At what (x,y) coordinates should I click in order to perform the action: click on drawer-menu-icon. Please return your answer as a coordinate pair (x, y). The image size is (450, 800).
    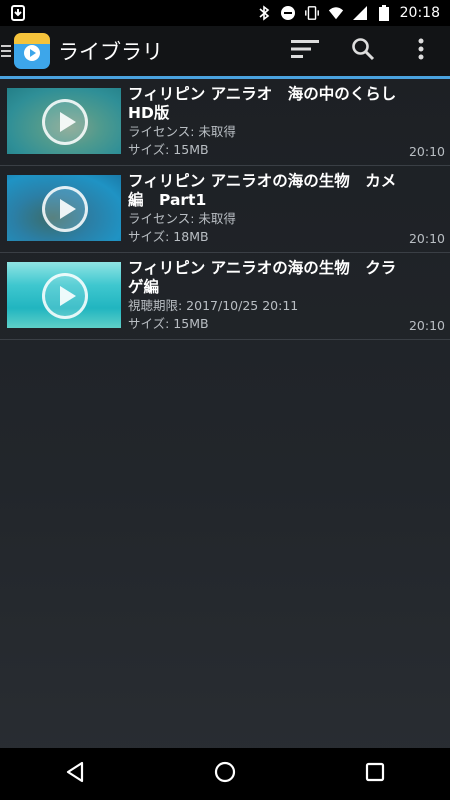
    Looking at the image, I should click on (6, 51).